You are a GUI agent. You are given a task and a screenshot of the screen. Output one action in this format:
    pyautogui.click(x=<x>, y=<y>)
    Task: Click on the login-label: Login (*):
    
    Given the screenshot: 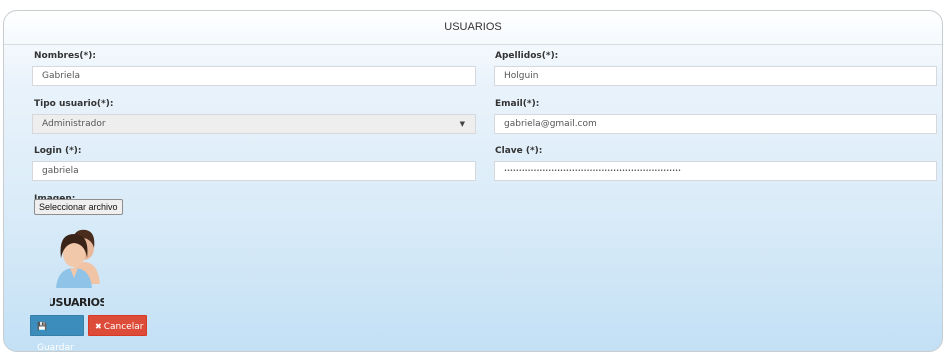 What is the action you would take?
    pyautogui.click(x=58, y=151)
    